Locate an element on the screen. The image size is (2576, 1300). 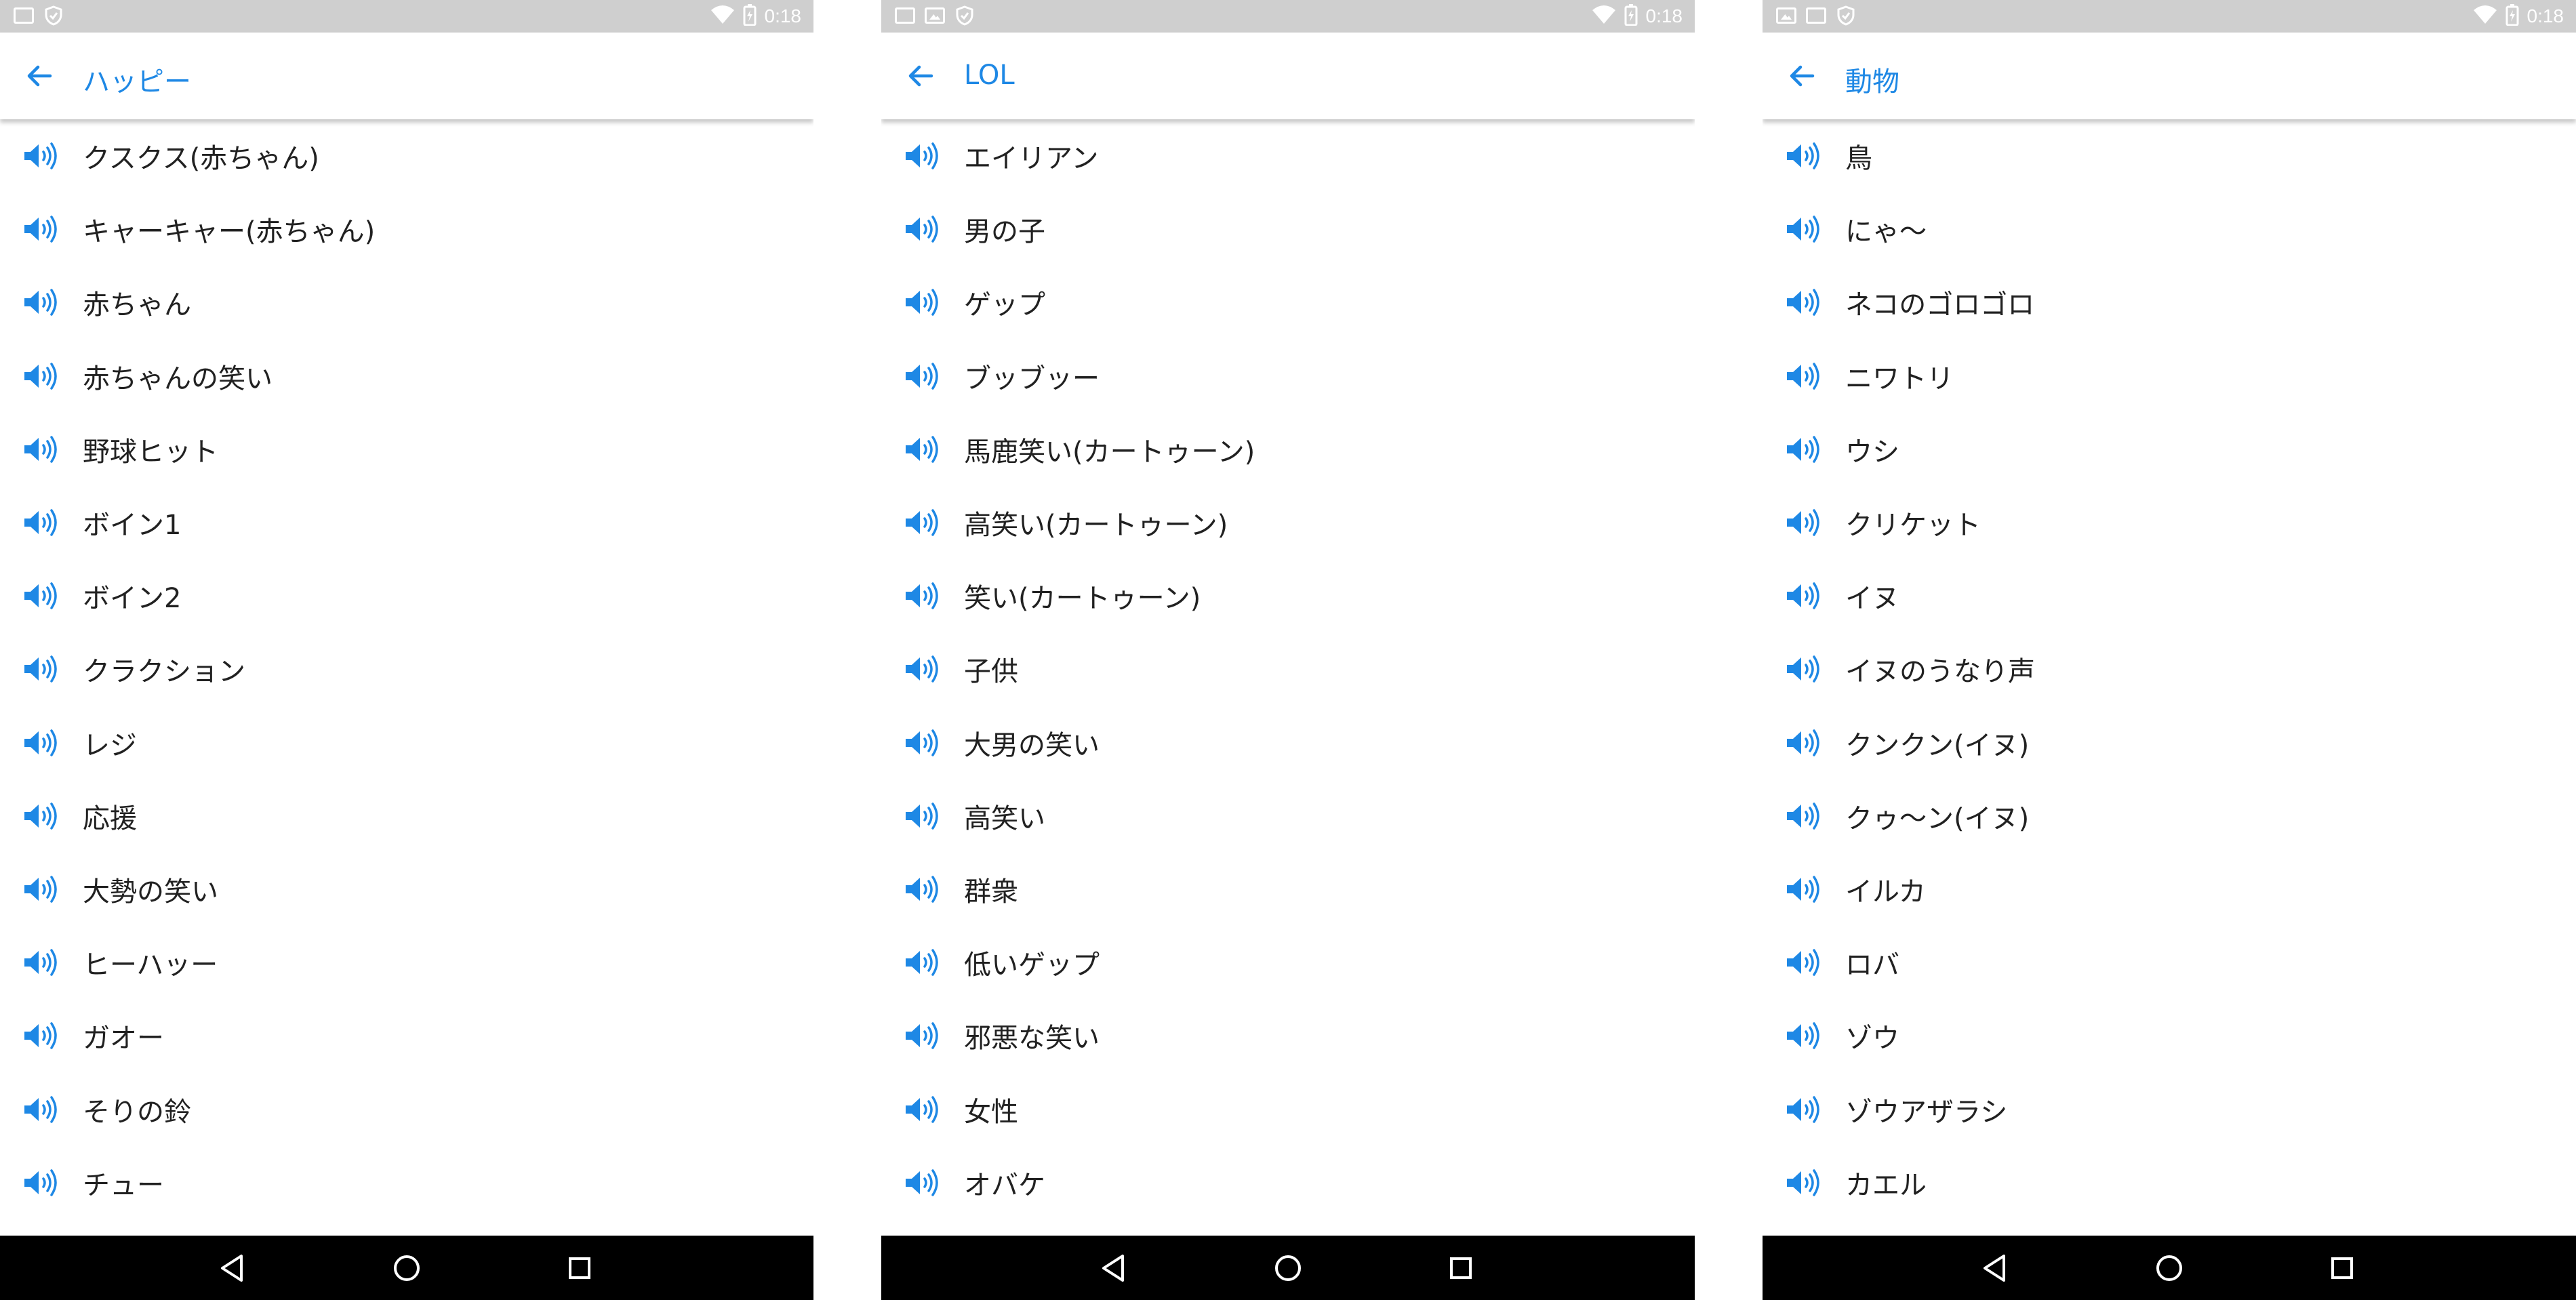
list-item: クラクション is located at coordinates (406, 669).